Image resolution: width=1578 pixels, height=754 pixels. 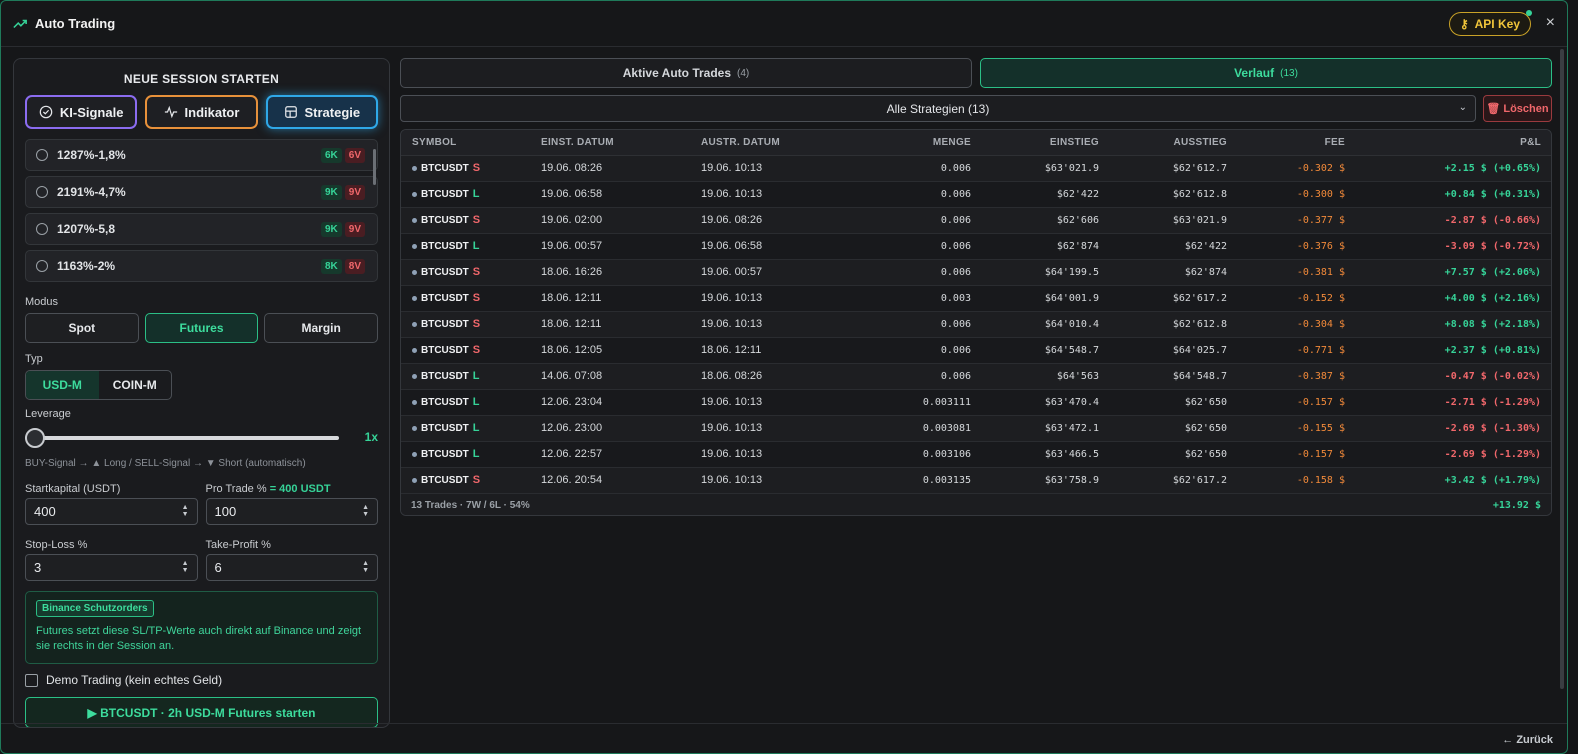 What do you see at coordinates (1490, 23) in the screenshot?
I see `api-key-button: ⚷ API Key` at bounding box center [1490, 23].